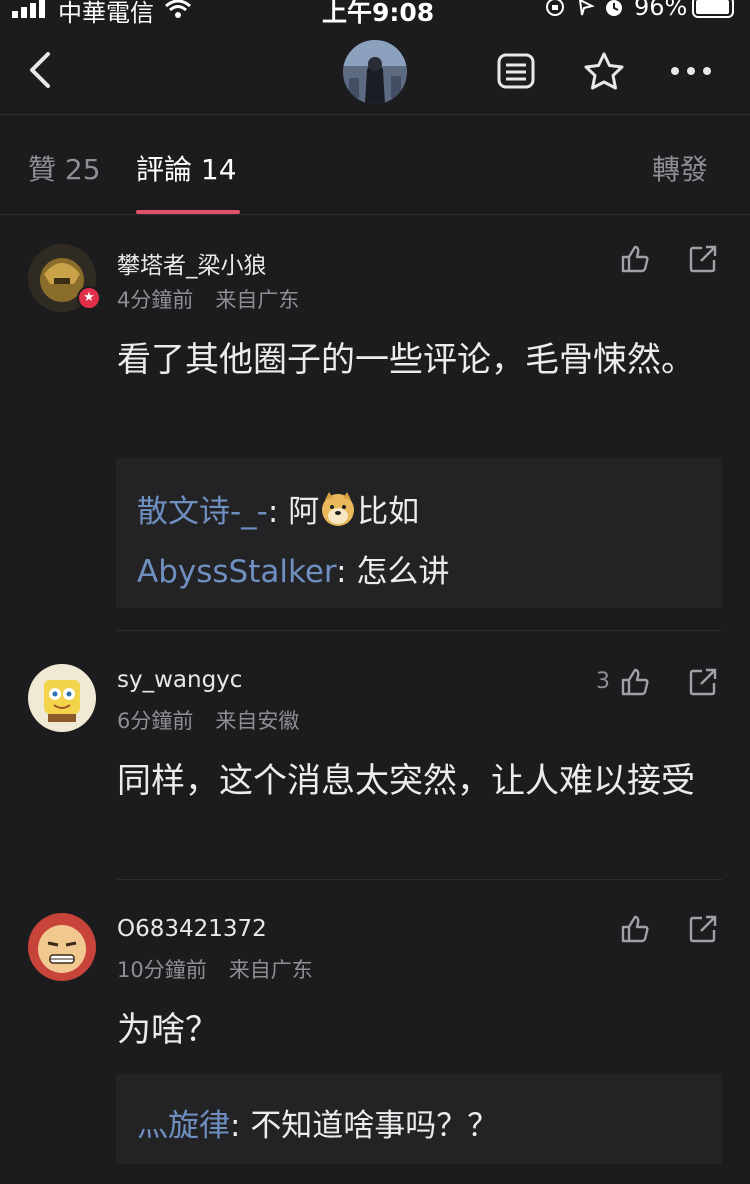 The image size is (750, 1184). Describe the element at coordinates (155, 721) in the screenshot. I see `comment-time: 6分鐘前` at that location.